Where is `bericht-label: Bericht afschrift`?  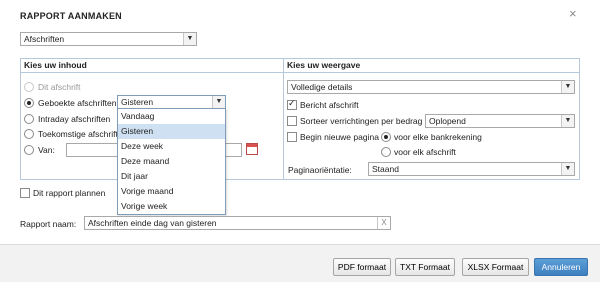
bericht-label: Bericht afschrift is located at coordinates (329, 105).